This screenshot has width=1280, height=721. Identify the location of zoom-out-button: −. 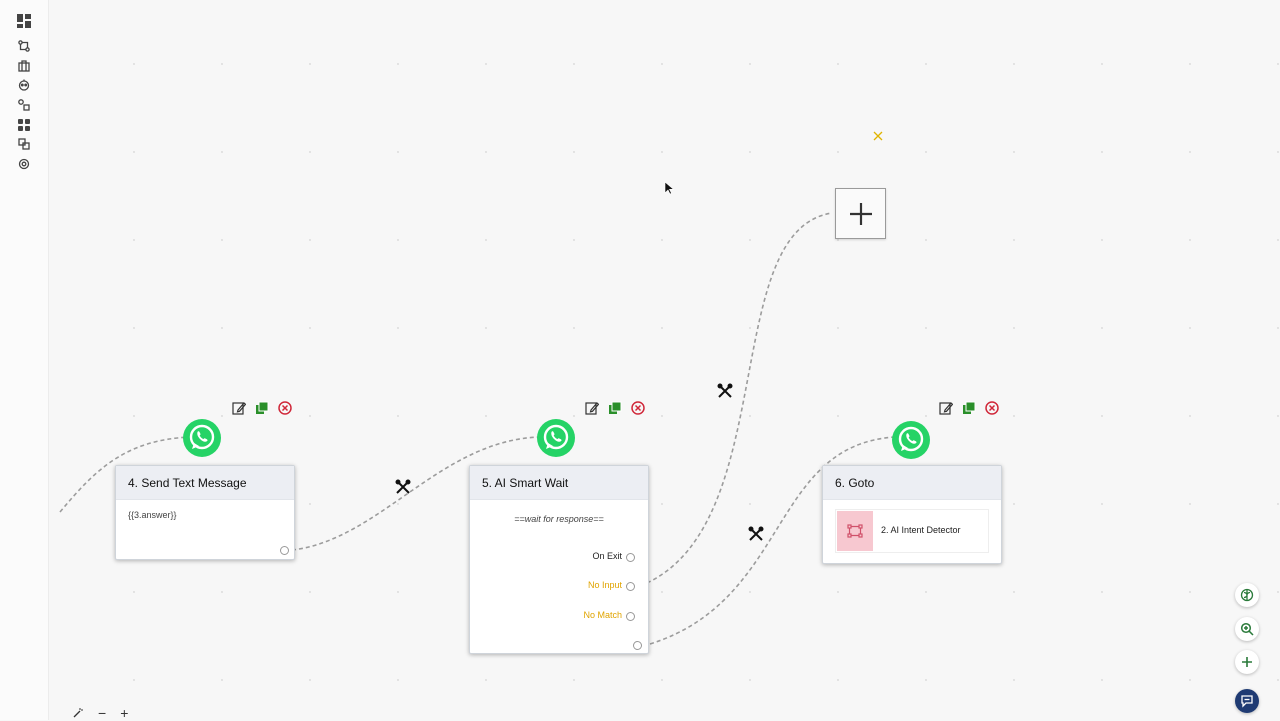
(102, 713).